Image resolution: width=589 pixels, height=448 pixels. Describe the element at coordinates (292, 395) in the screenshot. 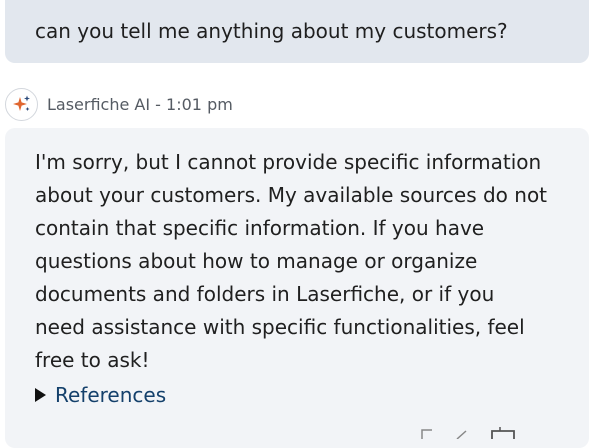

I see `references-toggle: References` at that location.